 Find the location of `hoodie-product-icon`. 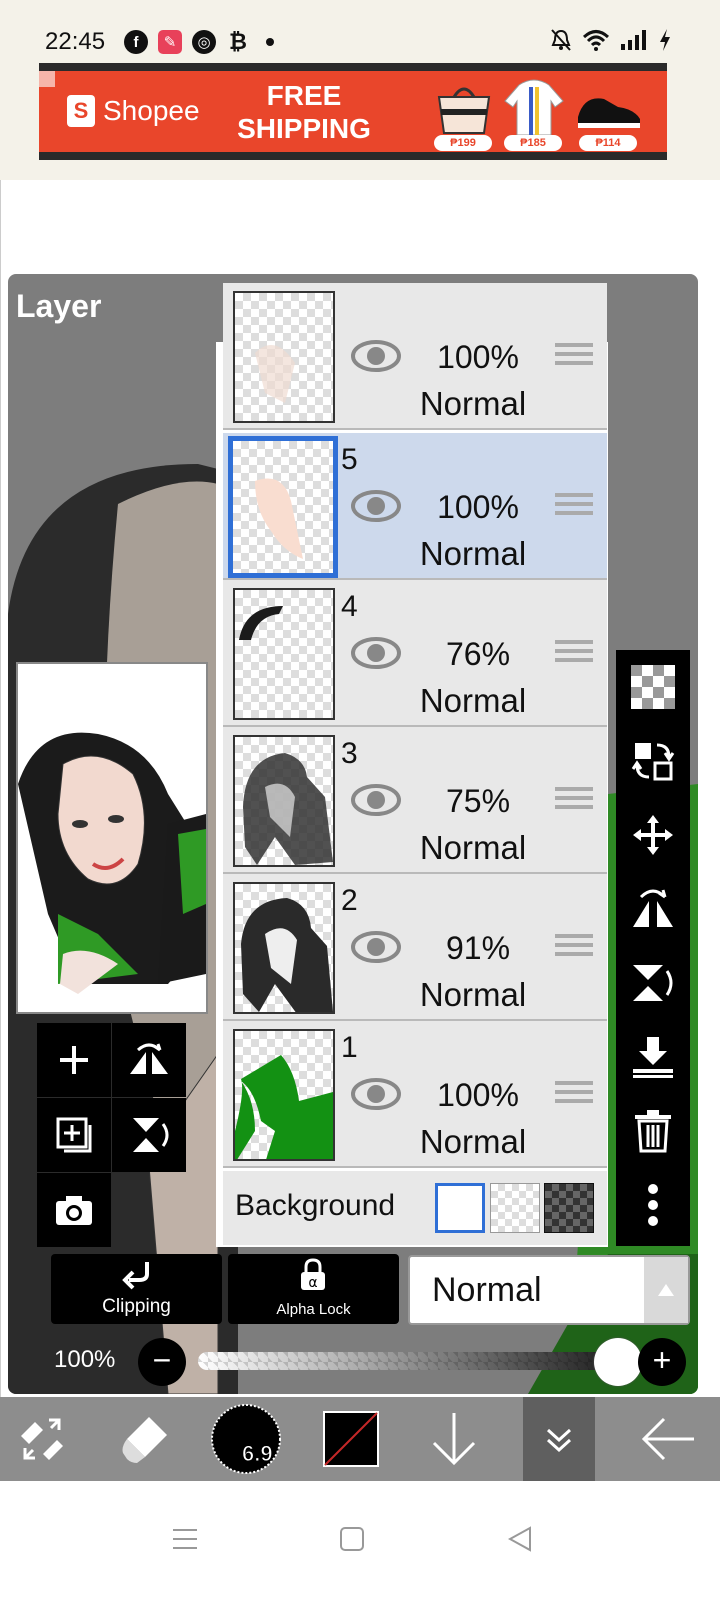

hoodie-product-icon is located at coordinates (534, 107).